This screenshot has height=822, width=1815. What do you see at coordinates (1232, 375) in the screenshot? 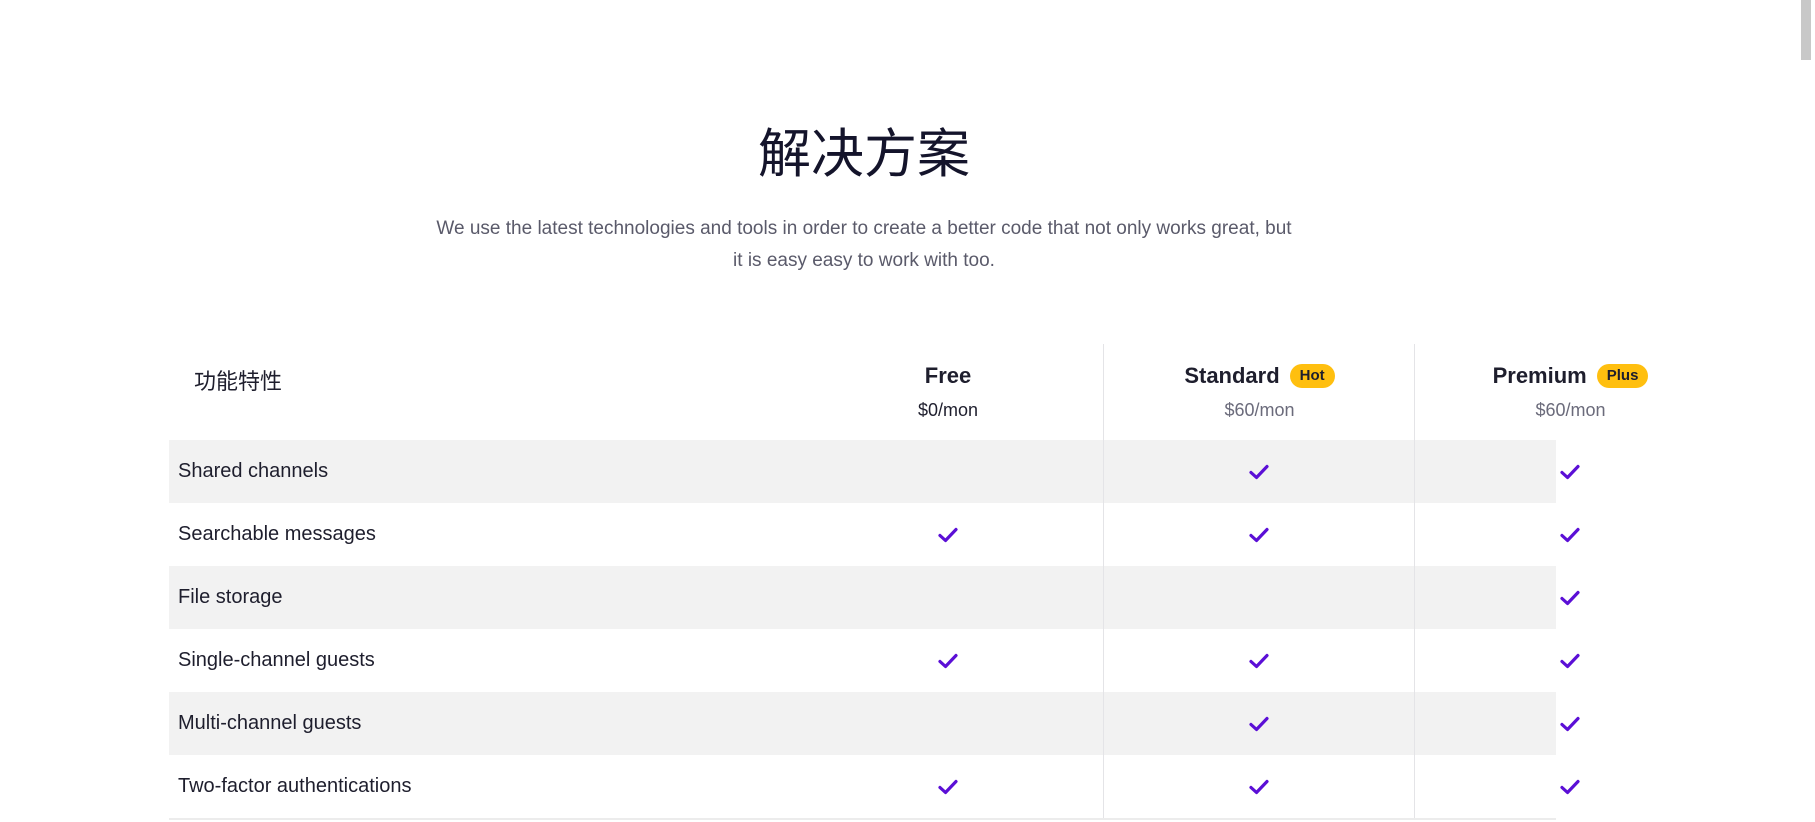
I see `plan-name-standard: Standard` at bounding box center [1232, 375].